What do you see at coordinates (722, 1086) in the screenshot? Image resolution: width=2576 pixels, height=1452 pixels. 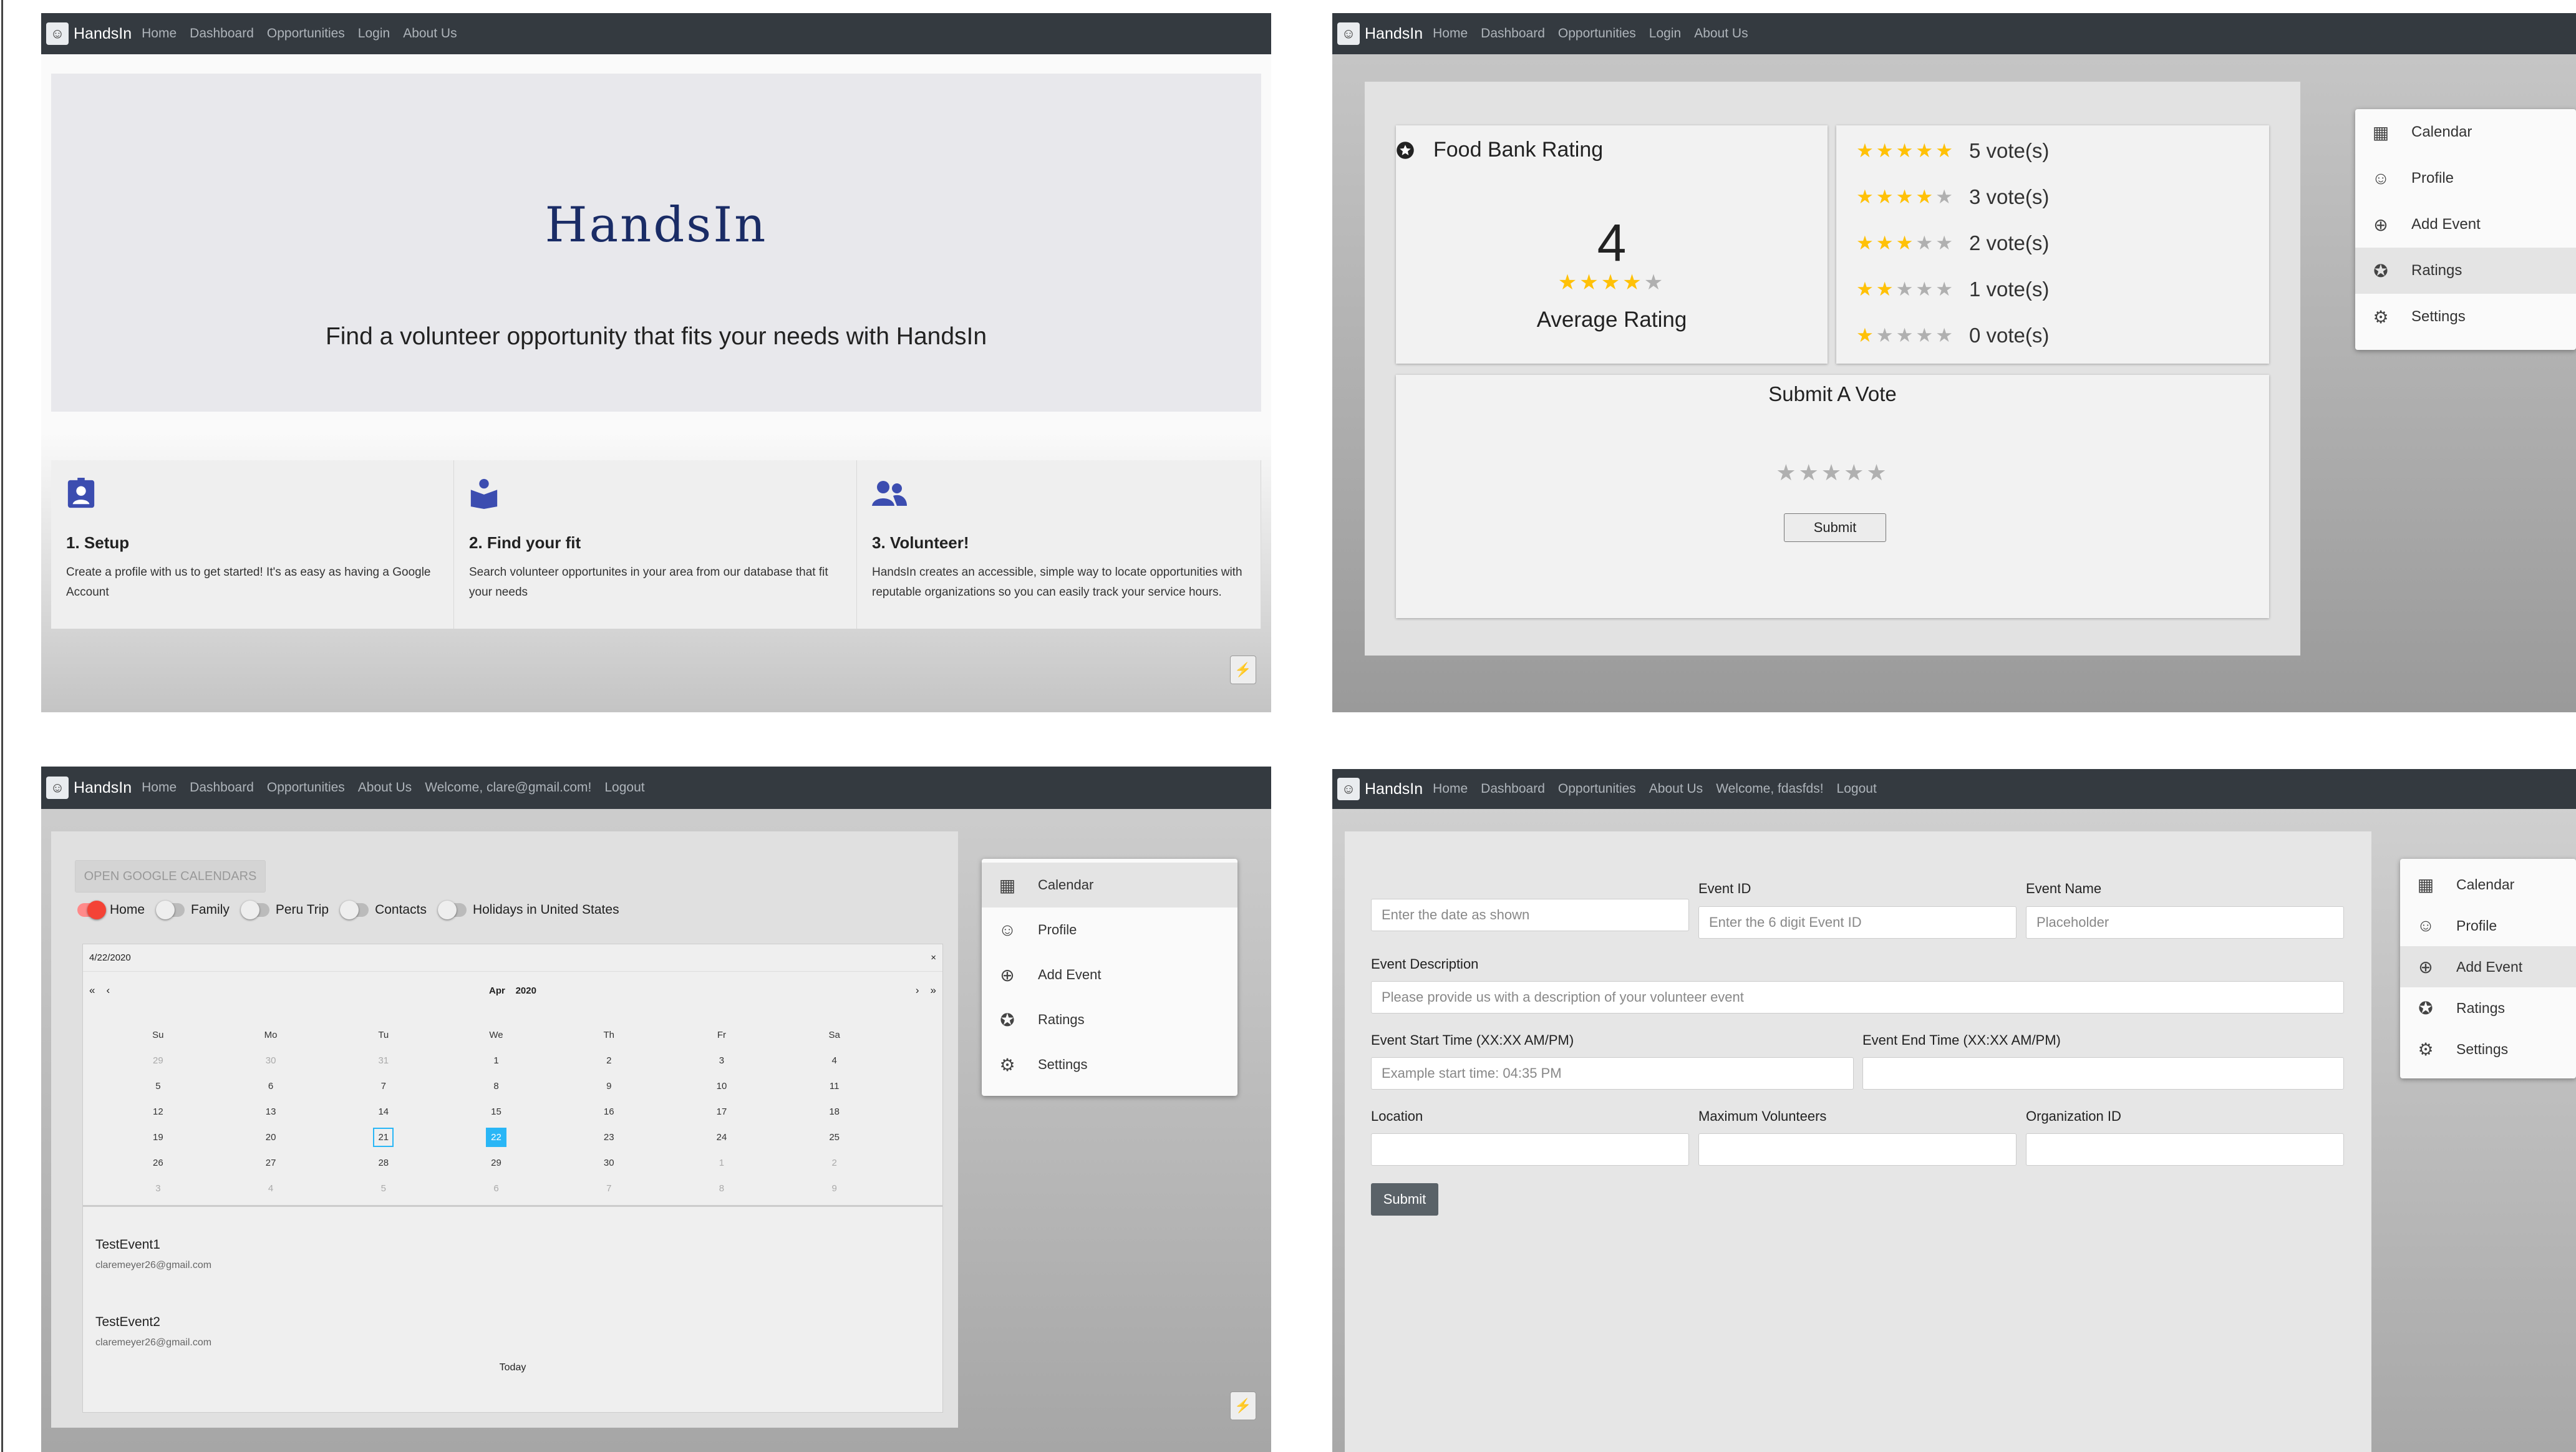 I see `calendar-cell: 10` at bounding box center [722, 1086].